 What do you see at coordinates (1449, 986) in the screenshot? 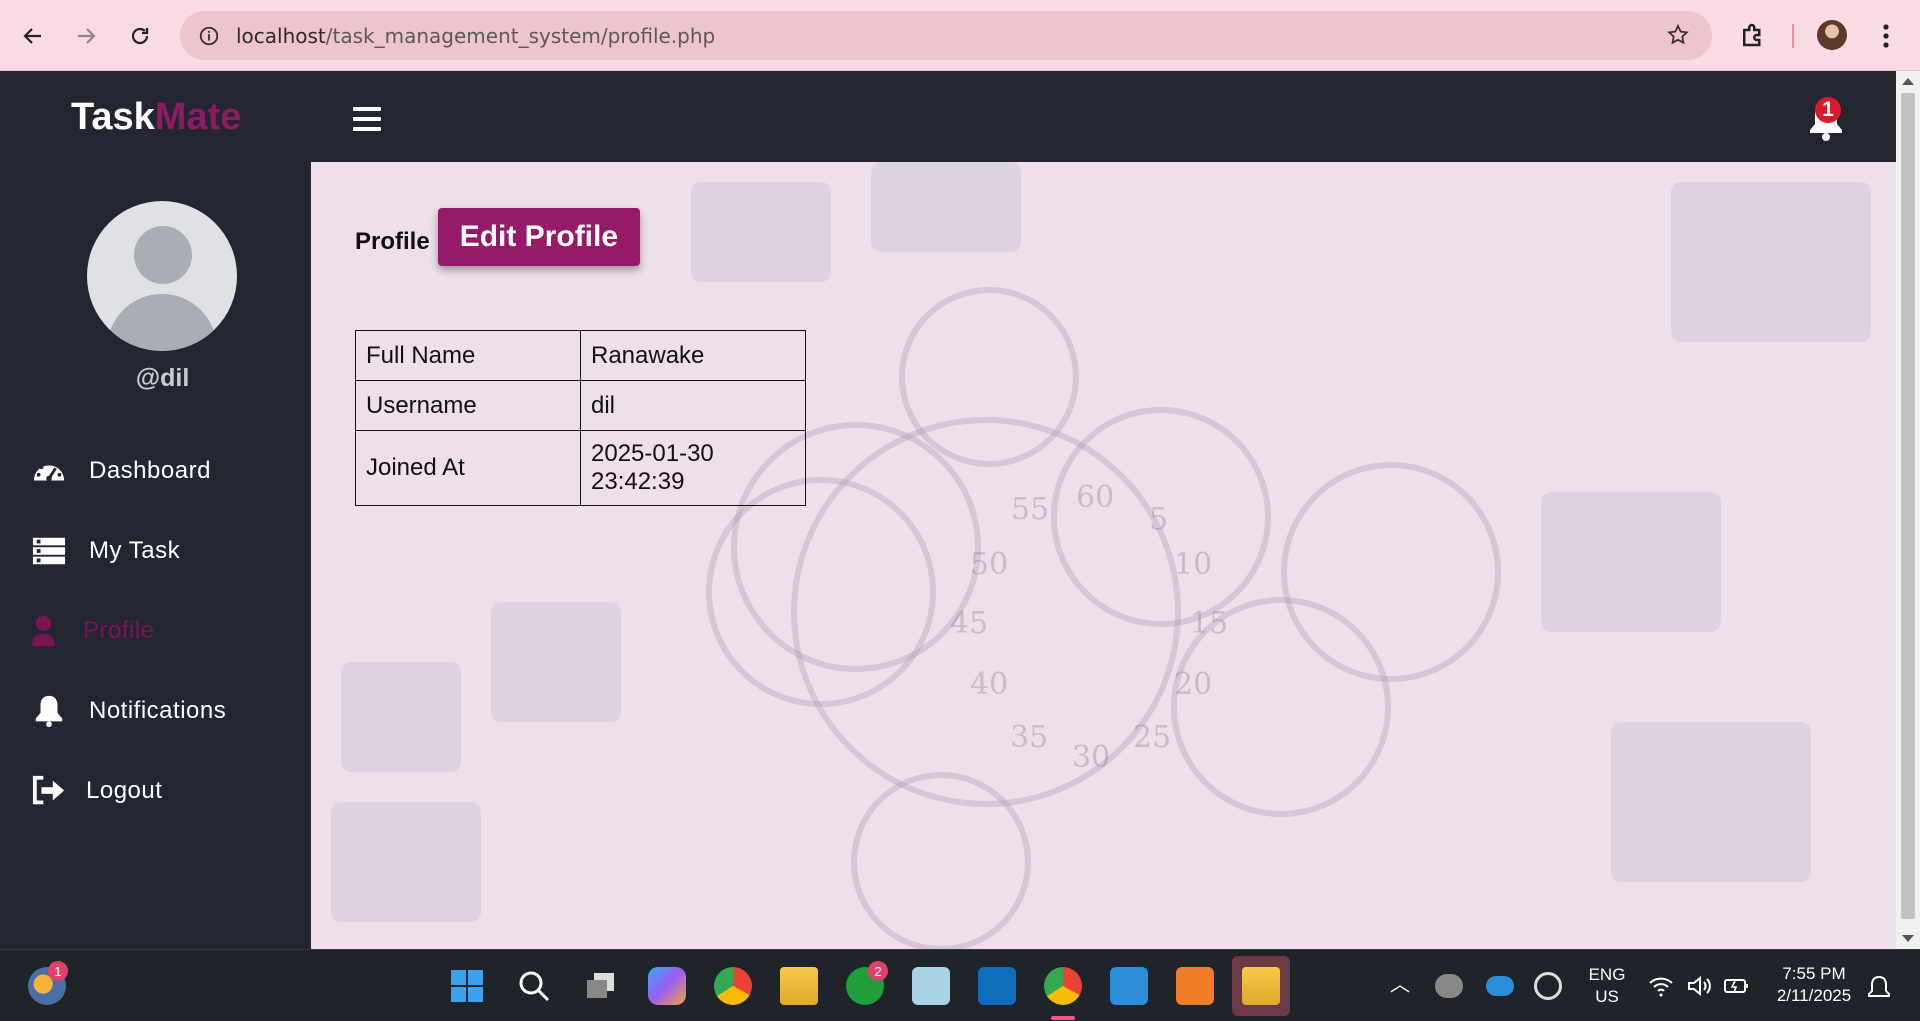
I see `cloud-error-icon` at bounding box center [1449, 986].